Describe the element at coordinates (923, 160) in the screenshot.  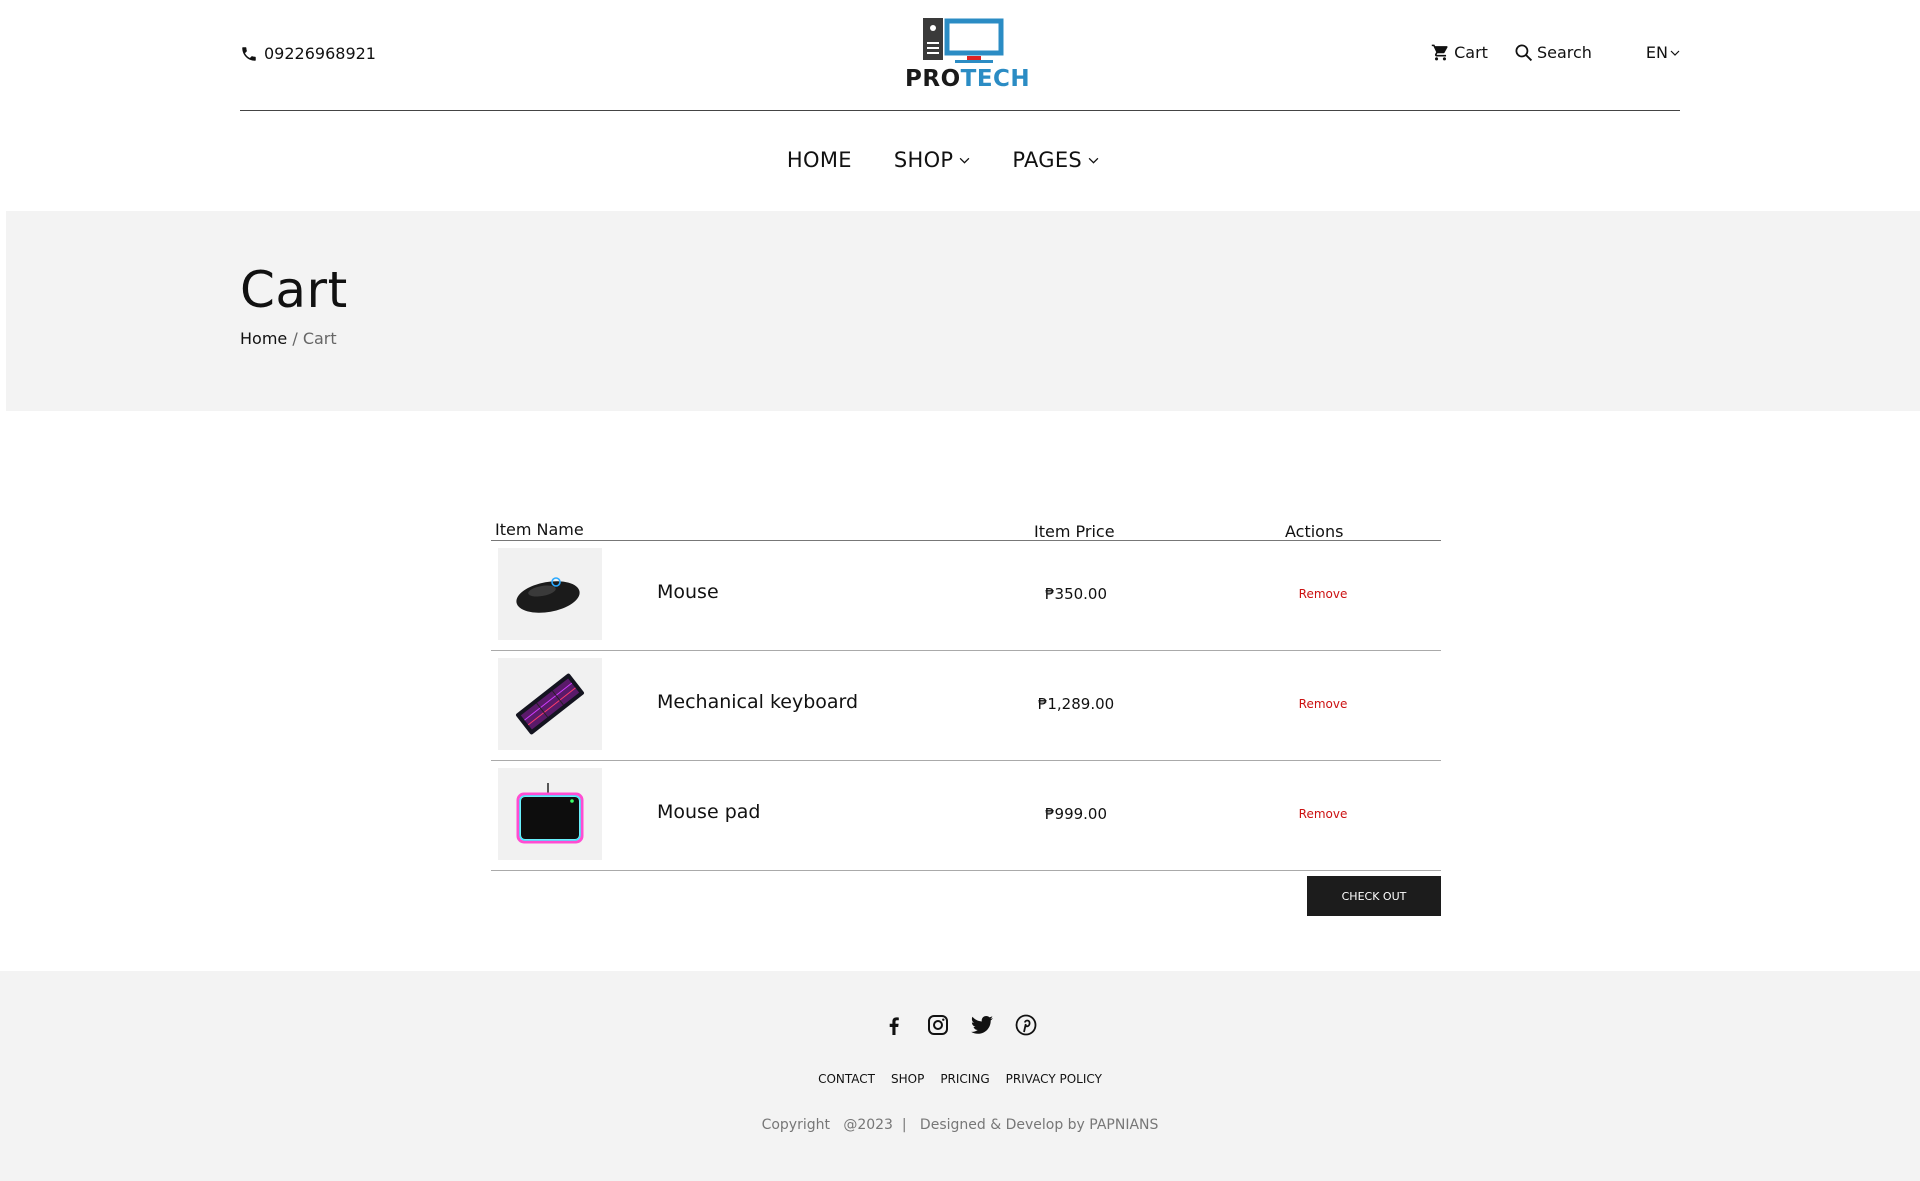
I see `nav-shop-label: SHOP` at that location.